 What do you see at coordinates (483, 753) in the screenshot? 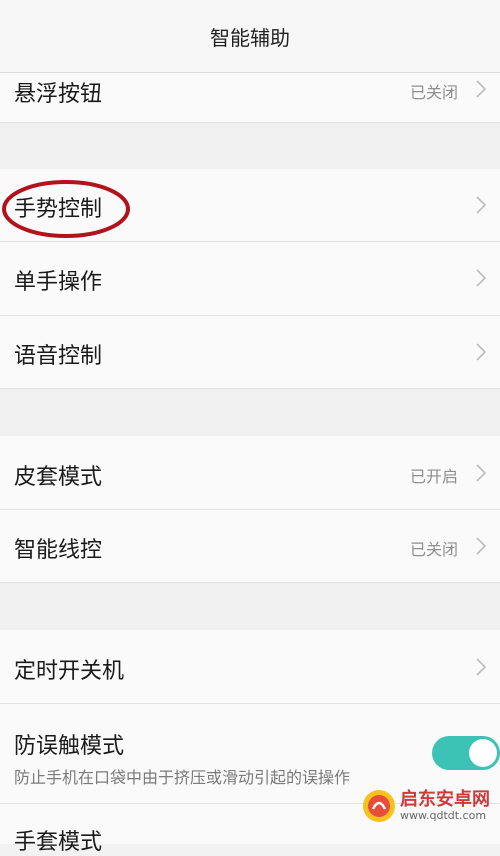
I see `toggle-knob` at bounding box center [483, 753].